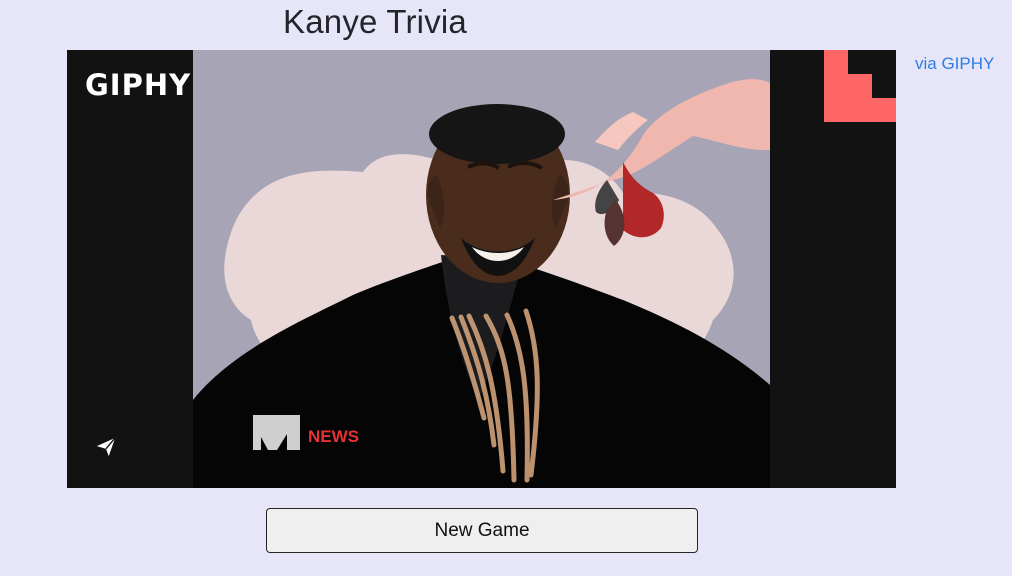 The width and height of the screenshot is (1012, 576). Describe the element at coordinates (375, 21) in the screenshot. I see `page-title: Kanye Trivia` at that location.